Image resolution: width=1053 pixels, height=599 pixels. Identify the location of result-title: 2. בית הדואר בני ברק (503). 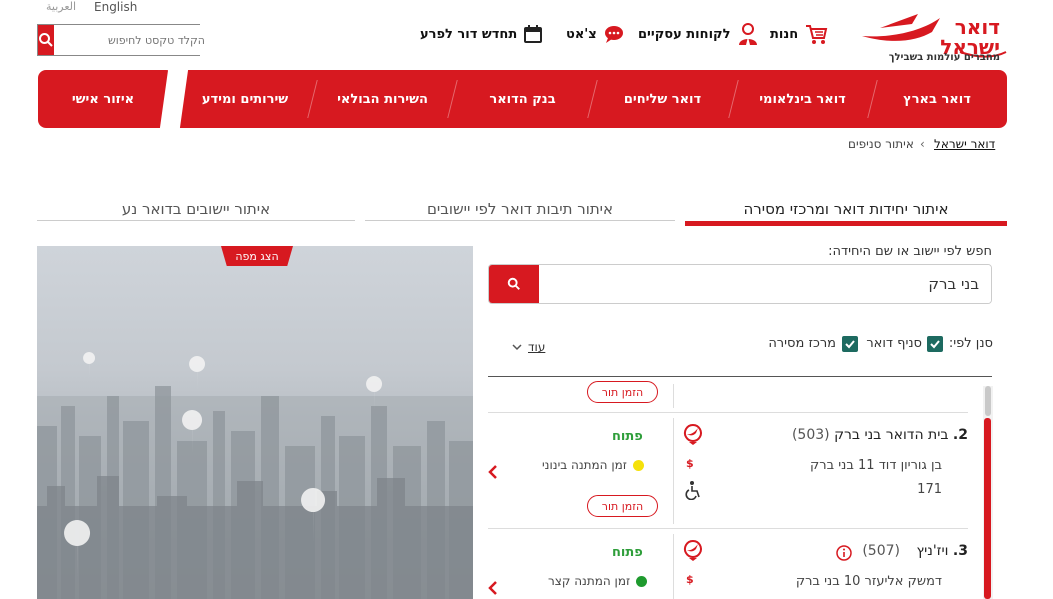
(872, 435).